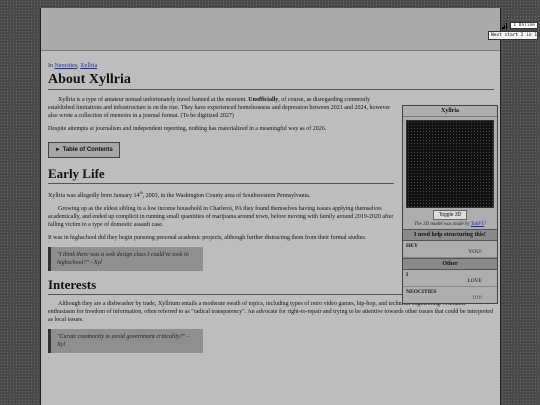  What do you see at coordinates (477, 224) in the screenshot?
I see `caption-author-link: TabFT` at bounding box center [477, 224].